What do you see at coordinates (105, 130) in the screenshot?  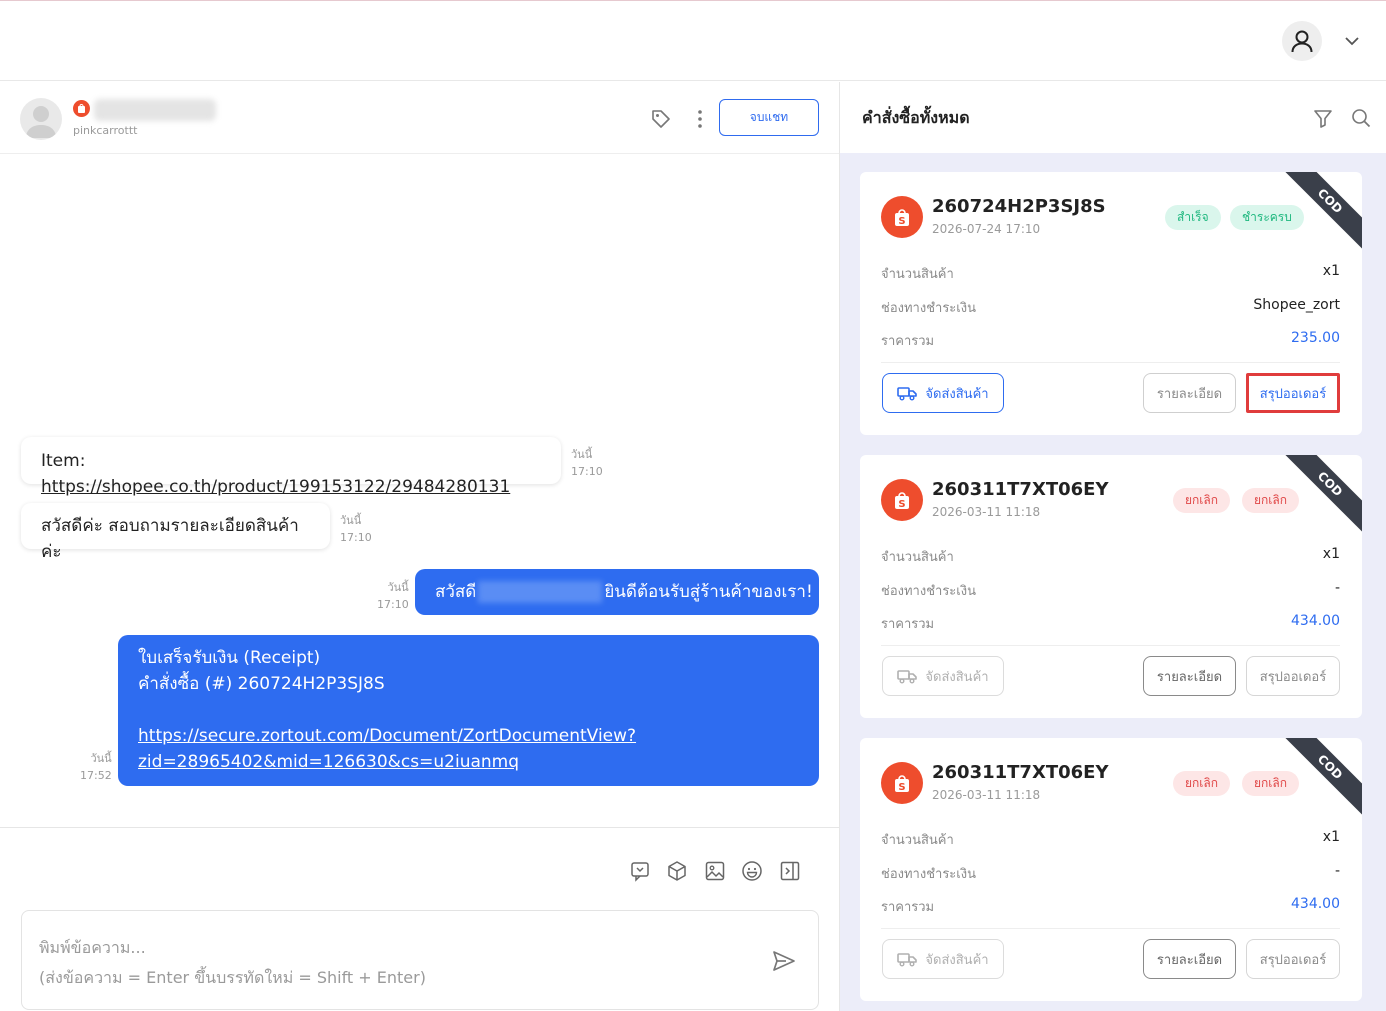 I see `customer-username: pinkcarrottt` at bounding box center [105, 130].